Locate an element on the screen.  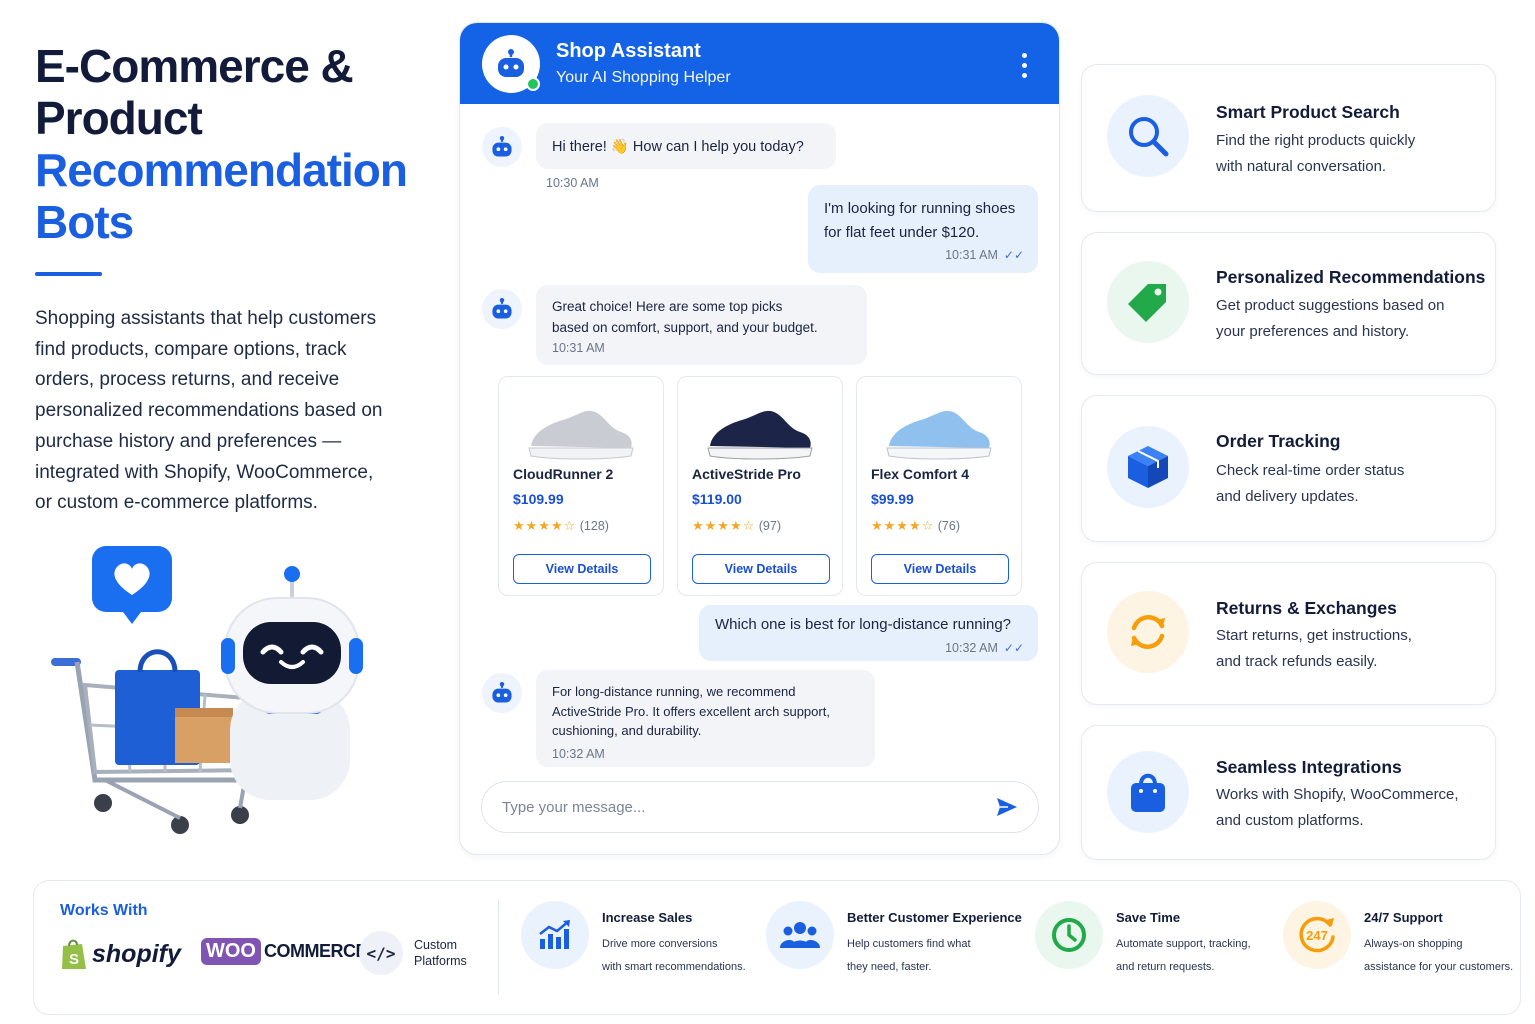
feature-title: Smart Product Search is located at coordinates (1308, 112).